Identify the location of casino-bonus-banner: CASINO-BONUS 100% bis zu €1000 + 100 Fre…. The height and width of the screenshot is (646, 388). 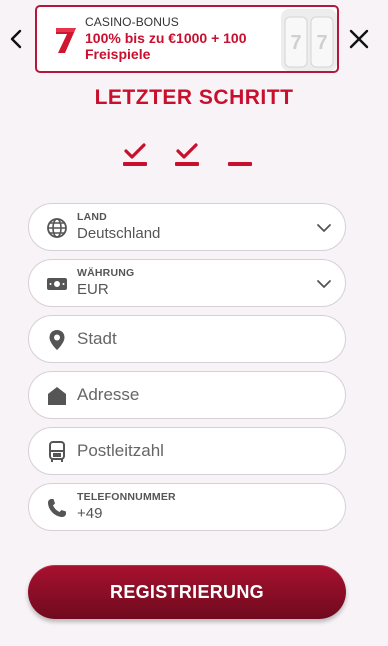
(187, 39).